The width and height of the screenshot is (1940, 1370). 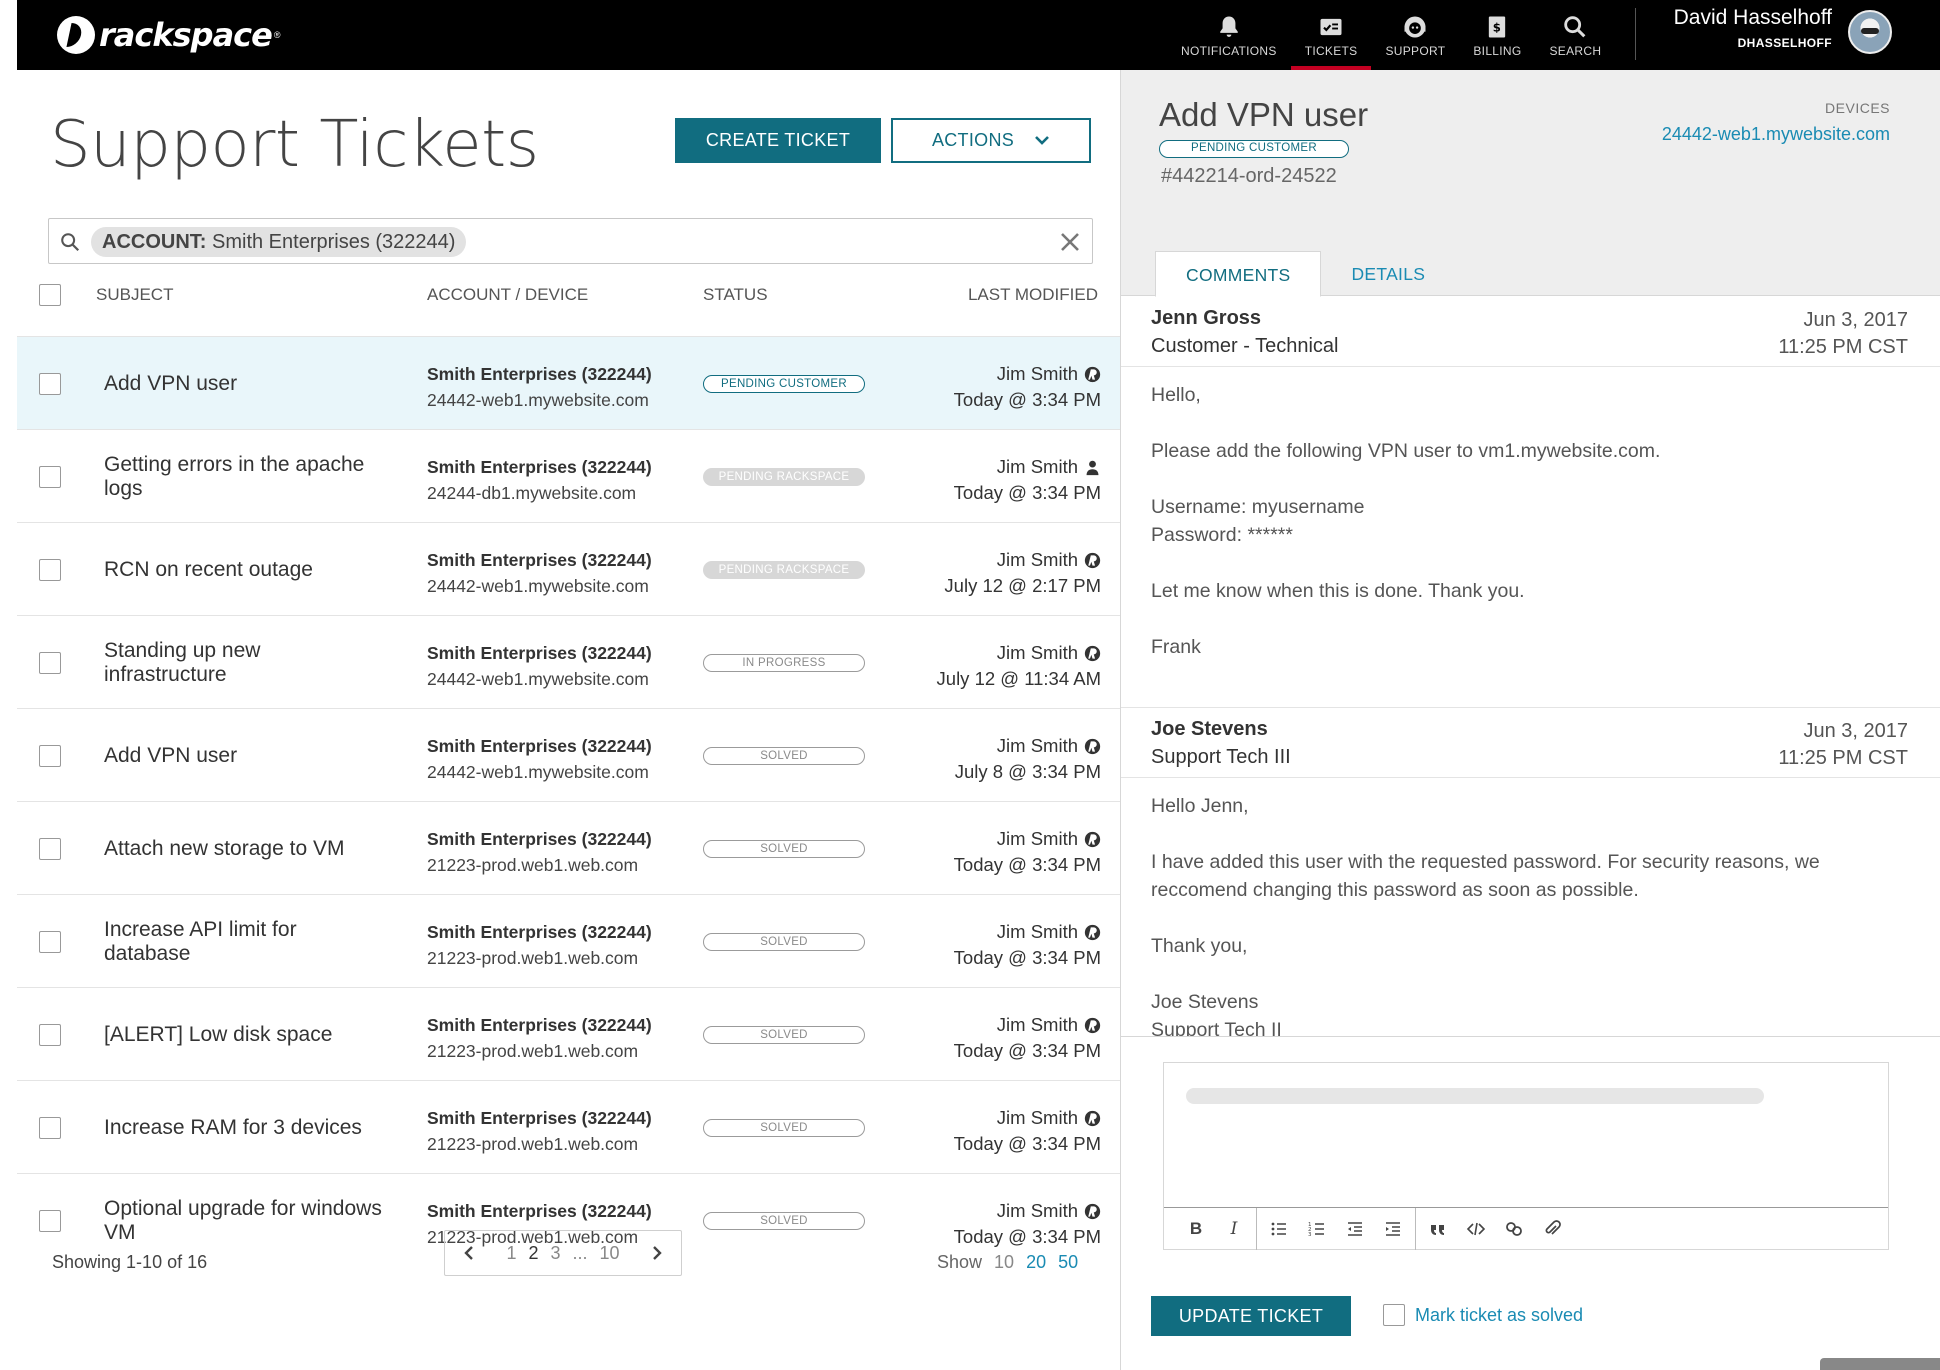 I want to click on page-size-selector: Show 10 20 50, so click(x=1007, y=1262).